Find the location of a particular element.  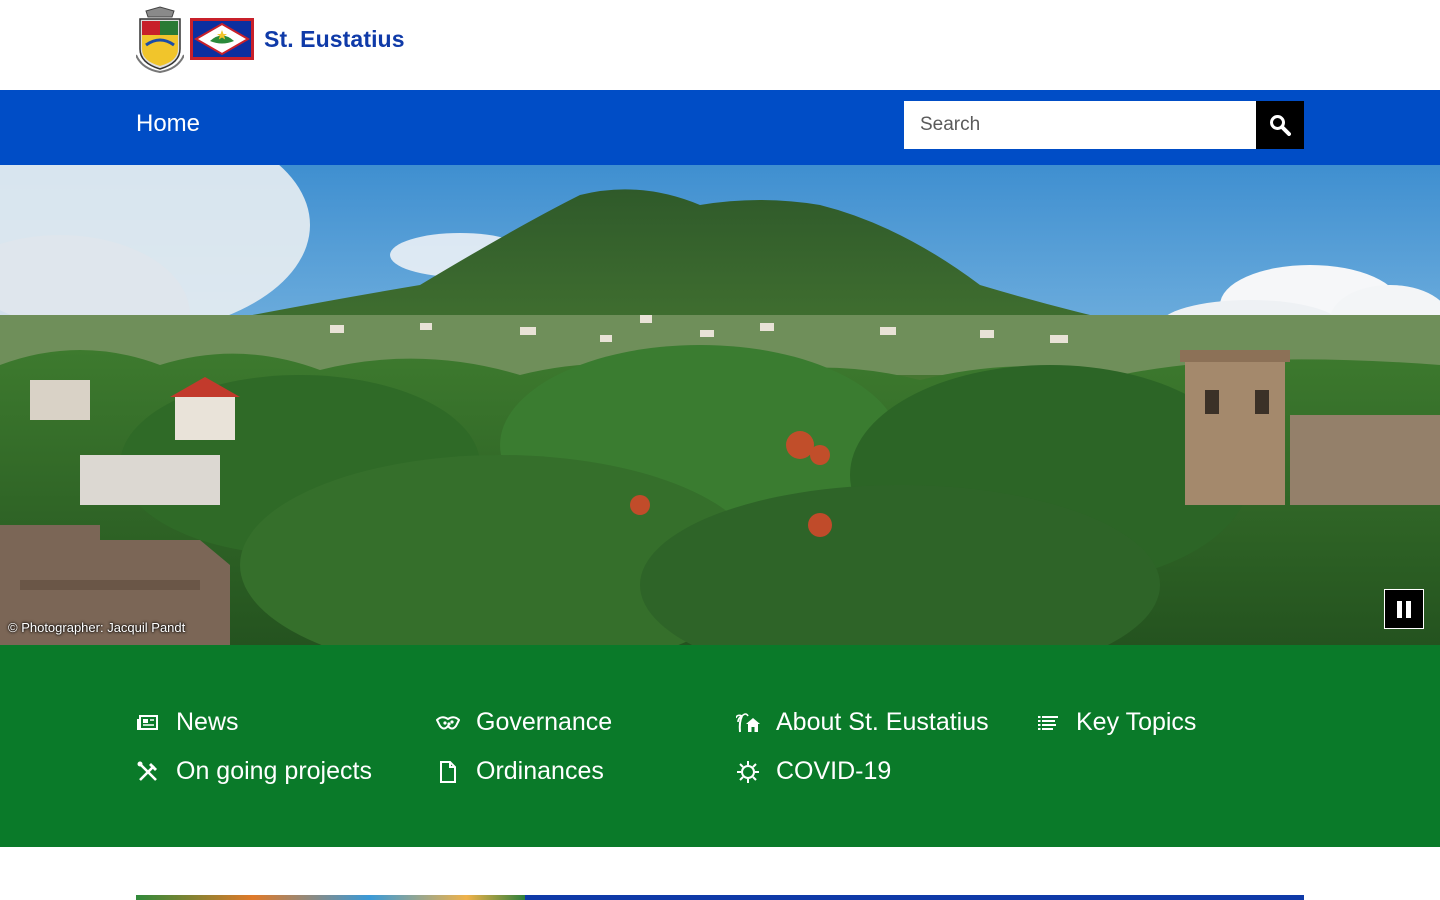

site-header: St. Eustatius is located at coordinates (720, 45).